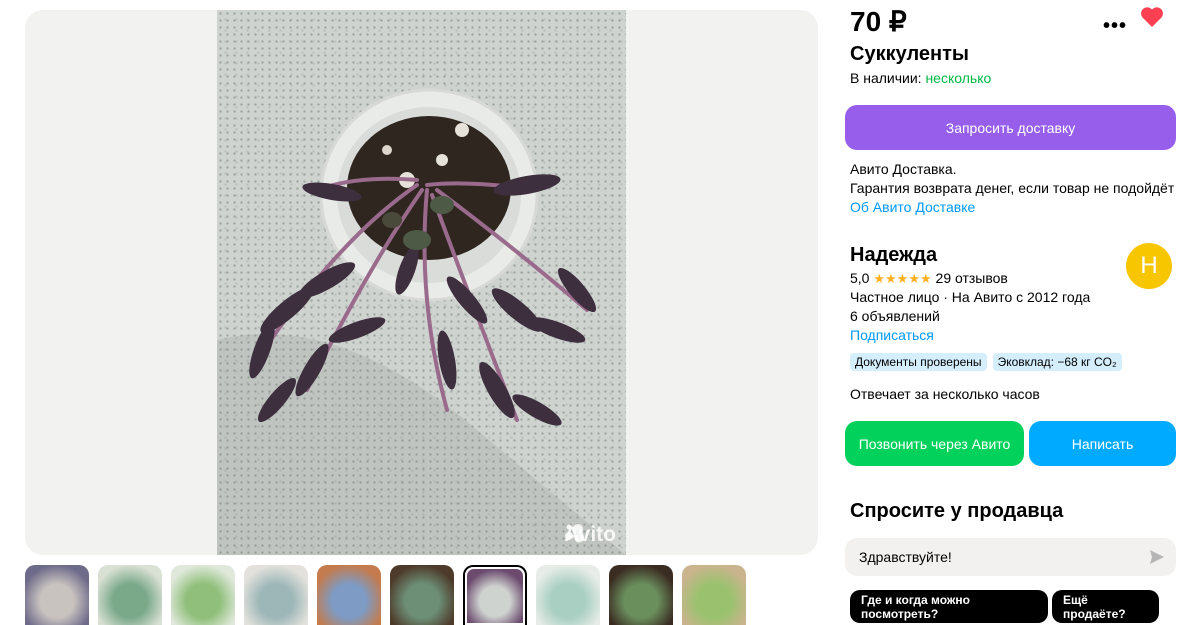 This screenshot has width=1200, height=625. What do you see at coordinates (1012, 207) in the screenshot?
I see `about-delivery-link: Об Авито Доставке` at bounding box center [1012, 207].